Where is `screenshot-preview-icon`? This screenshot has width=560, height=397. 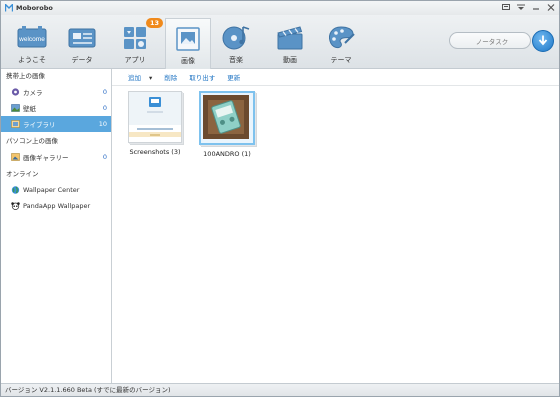
screenshot-preview-icon is located at coordinates (155, 117).